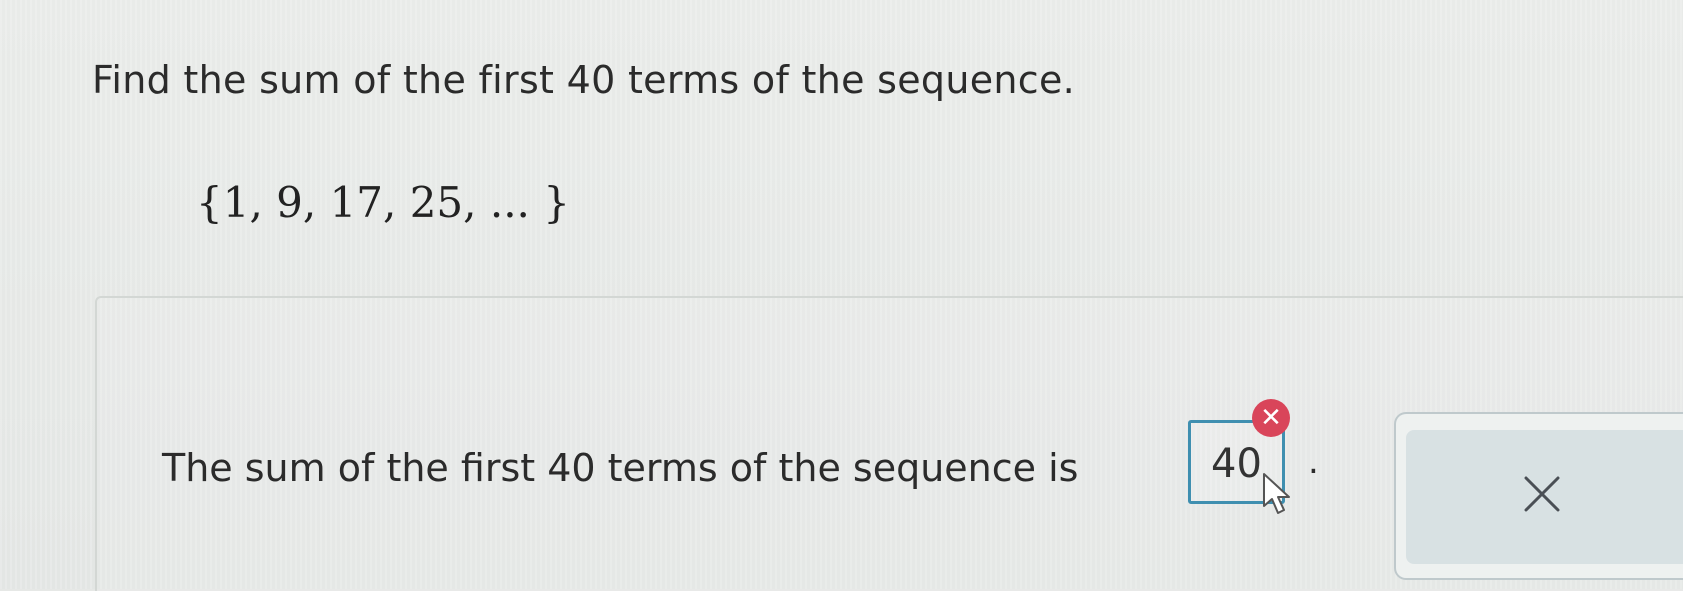  I want to click on clear-answer-button, so click(1538, 496).